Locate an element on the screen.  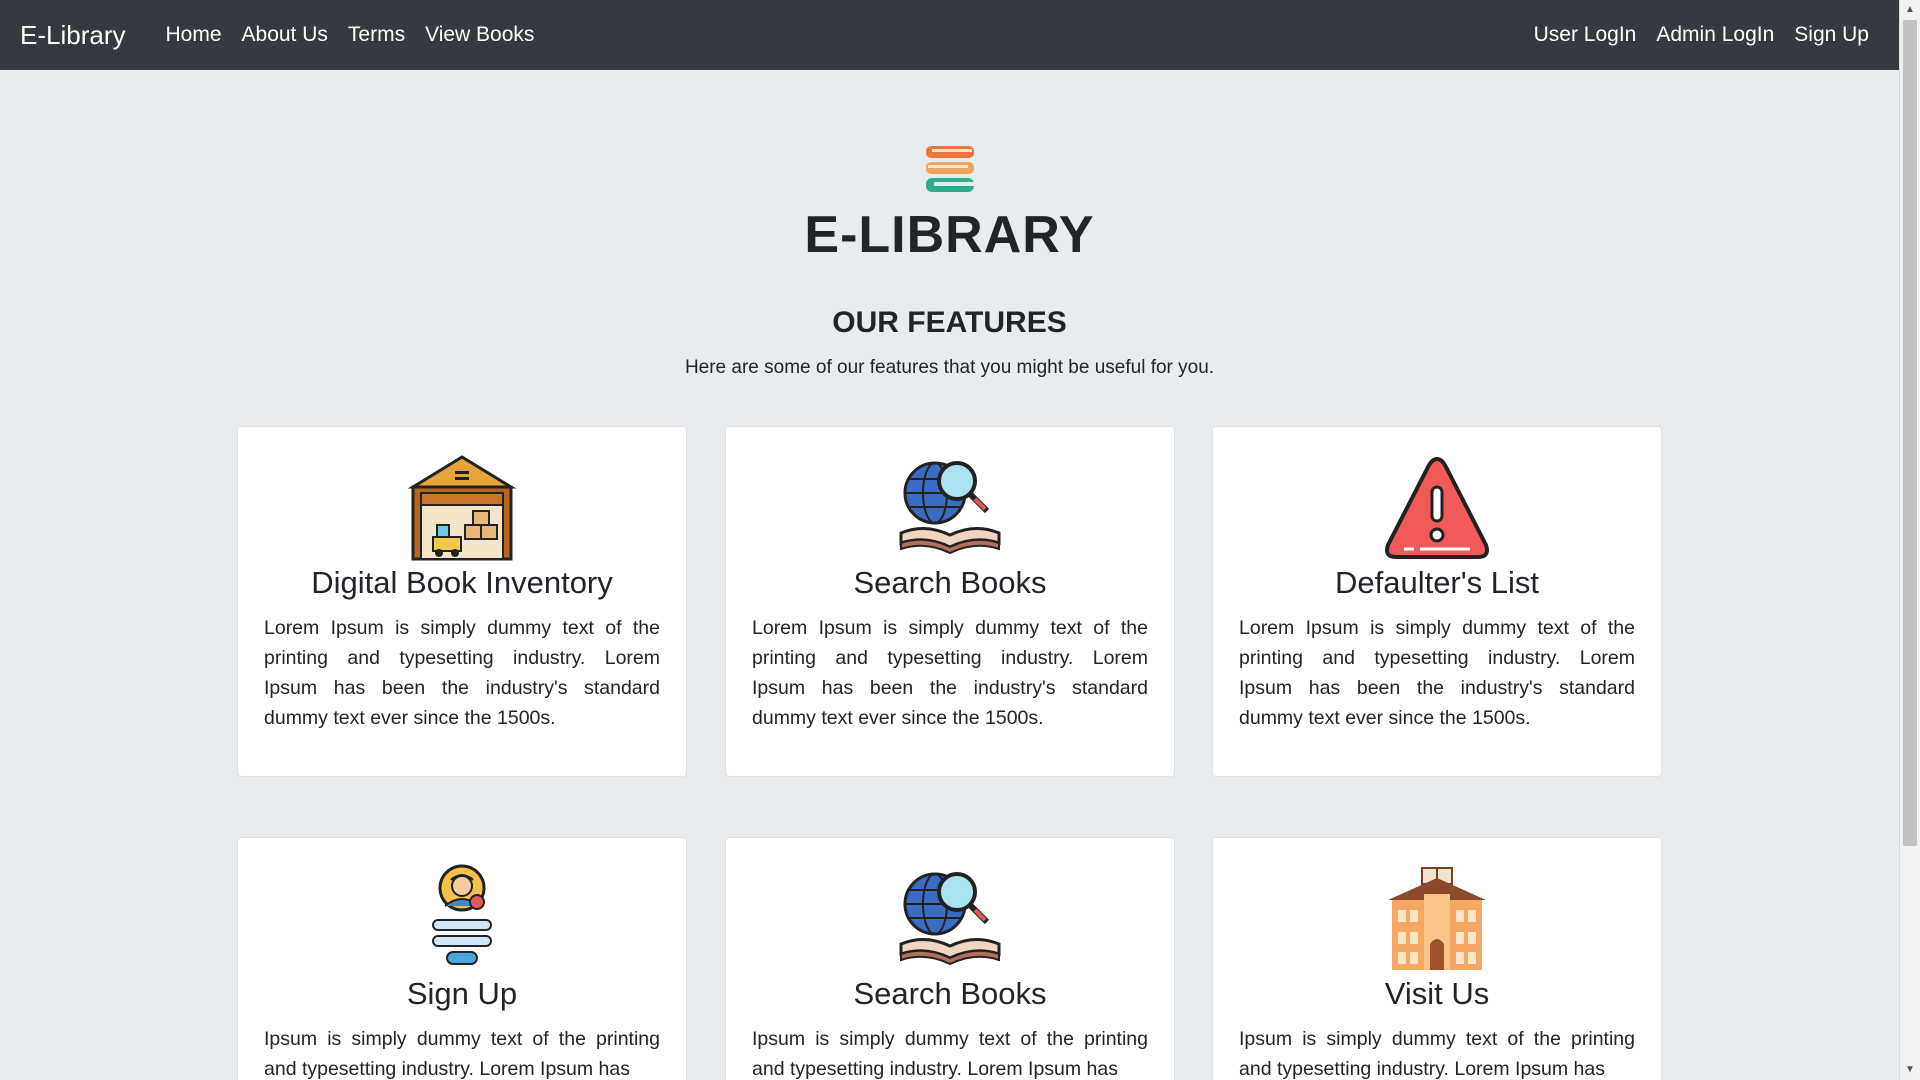
nav-right: User LogIn Admin LogIn Sign Up is located at coordinates (1701, 35).